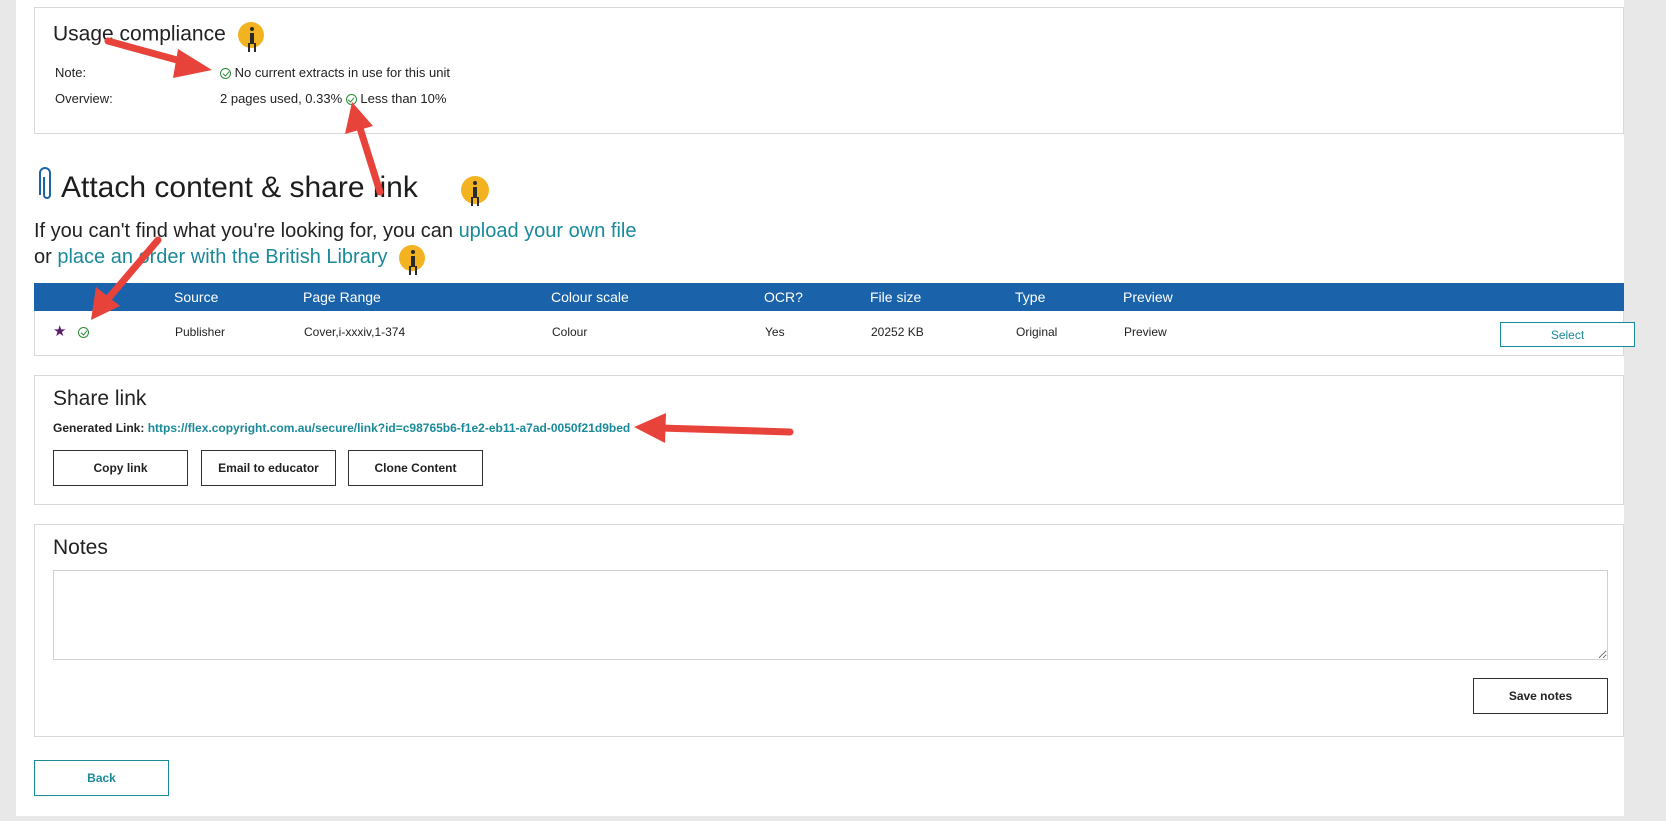  Describe the element at coordinates (342, 72) in the screenshot. I see `note-text: No current extracts in use for this unit` at that location.